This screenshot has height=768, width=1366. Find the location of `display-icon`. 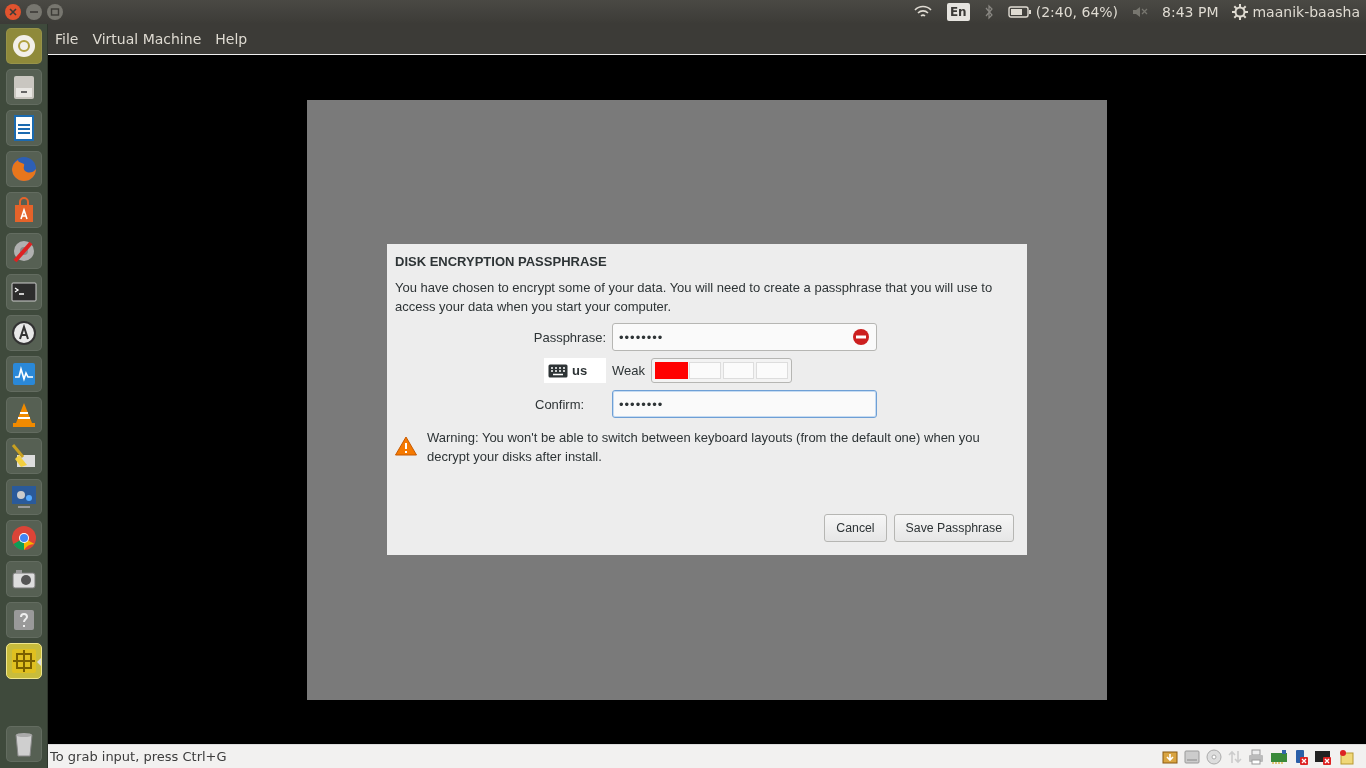

display-icon is located at coordinates (1323, 756).